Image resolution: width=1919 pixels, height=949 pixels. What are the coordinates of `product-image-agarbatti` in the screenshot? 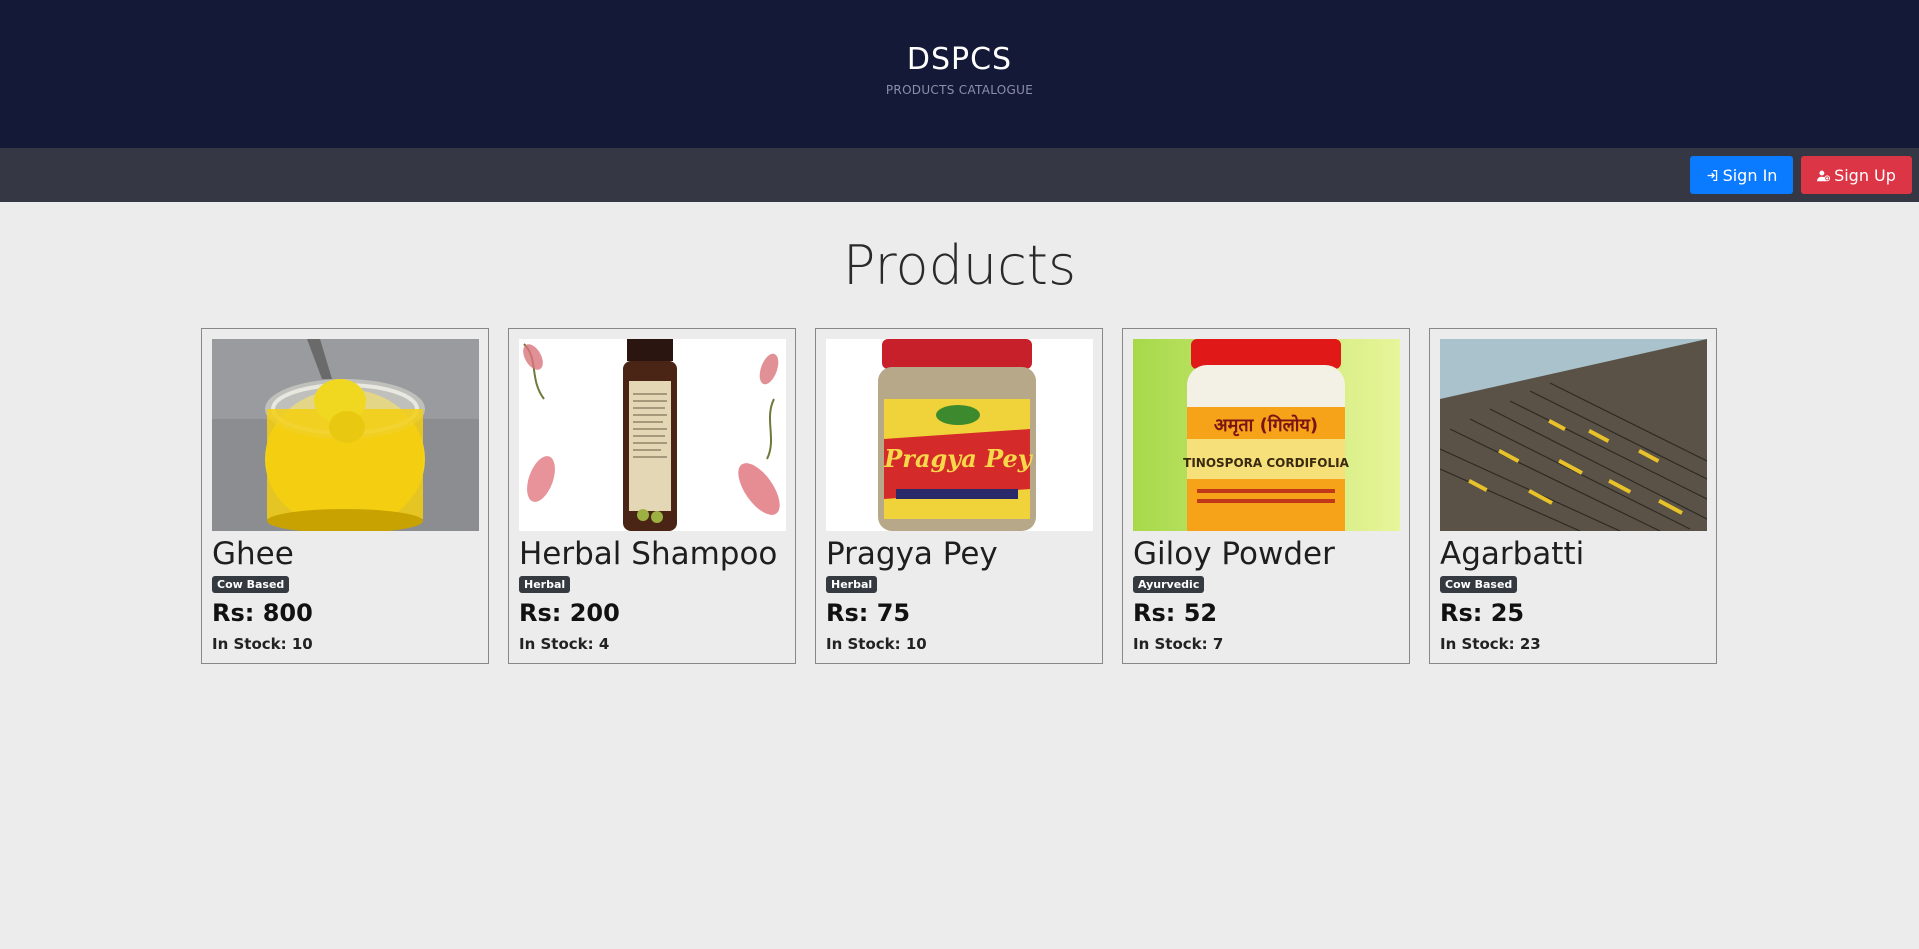 It's located at (1573, 435).